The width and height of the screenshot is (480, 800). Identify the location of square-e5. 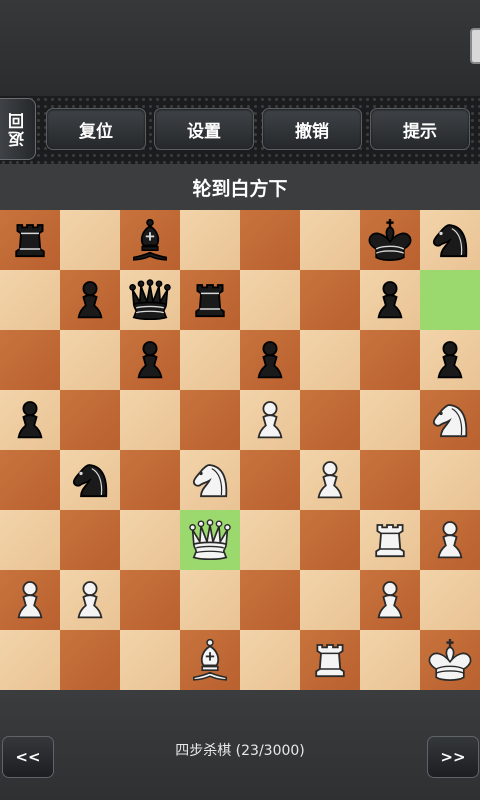
(270, 420).